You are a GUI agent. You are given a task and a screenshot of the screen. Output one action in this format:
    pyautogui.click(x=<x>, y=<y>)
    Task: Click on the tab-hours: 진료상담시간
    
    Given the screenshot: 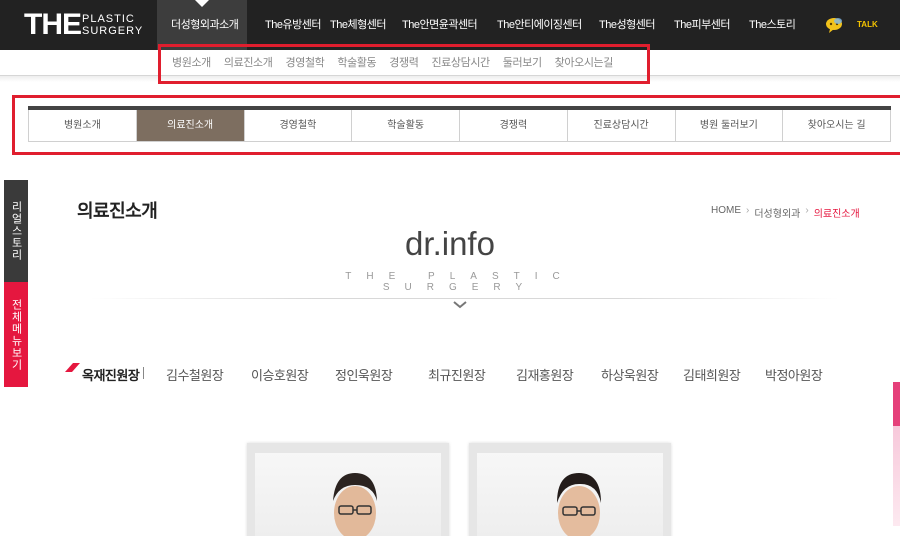 What is the action you would take?
    pyautogui.click(x=621, y=125)
    